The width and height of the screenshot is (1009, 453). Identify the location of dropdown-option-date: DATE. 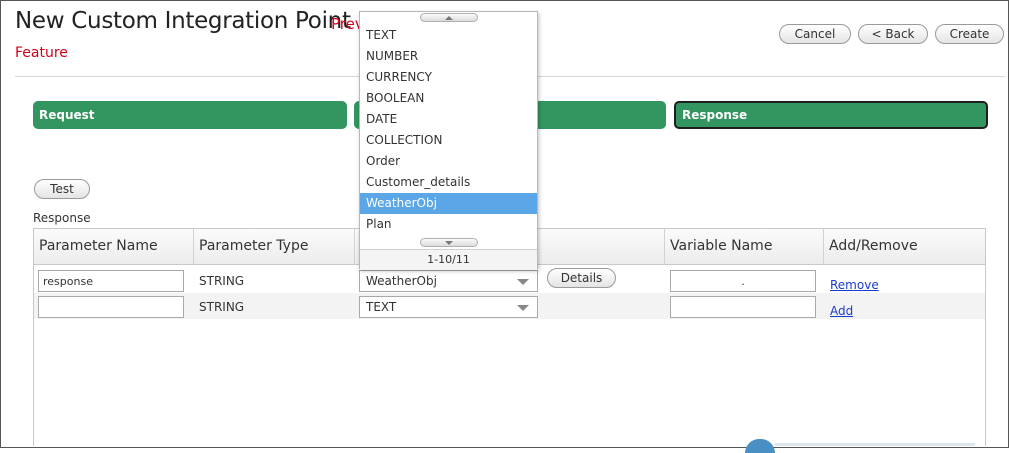
(448, 119).